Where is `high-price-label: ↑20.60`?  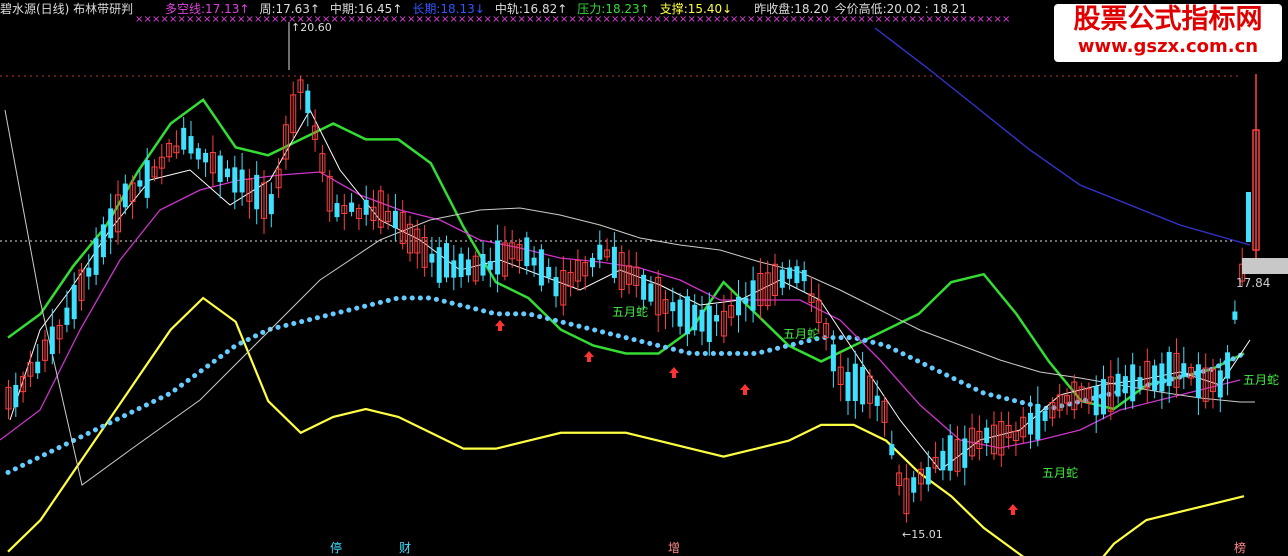 high-price-label: ↑20.60 is located at coordinates (311, 27).